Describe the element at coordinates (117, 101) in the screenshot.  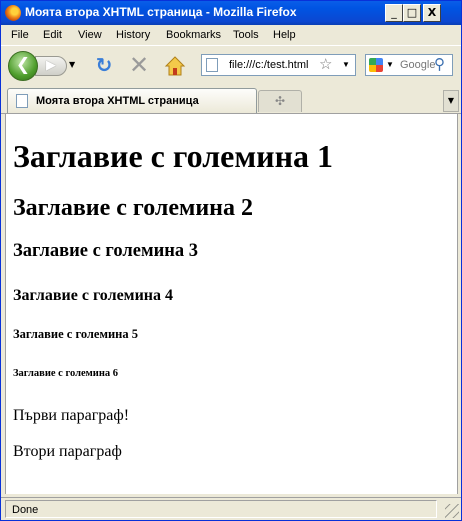
I see `tab-label: Моята втора XHTML страница` at that location.